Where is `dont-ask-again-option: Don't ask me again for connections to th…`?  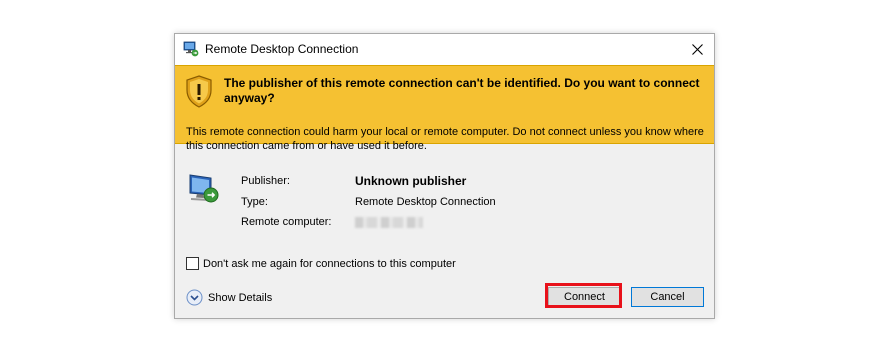 dont-ask-again-option: Don't ask me again for connections to th… is located at coordinates (321, 263).